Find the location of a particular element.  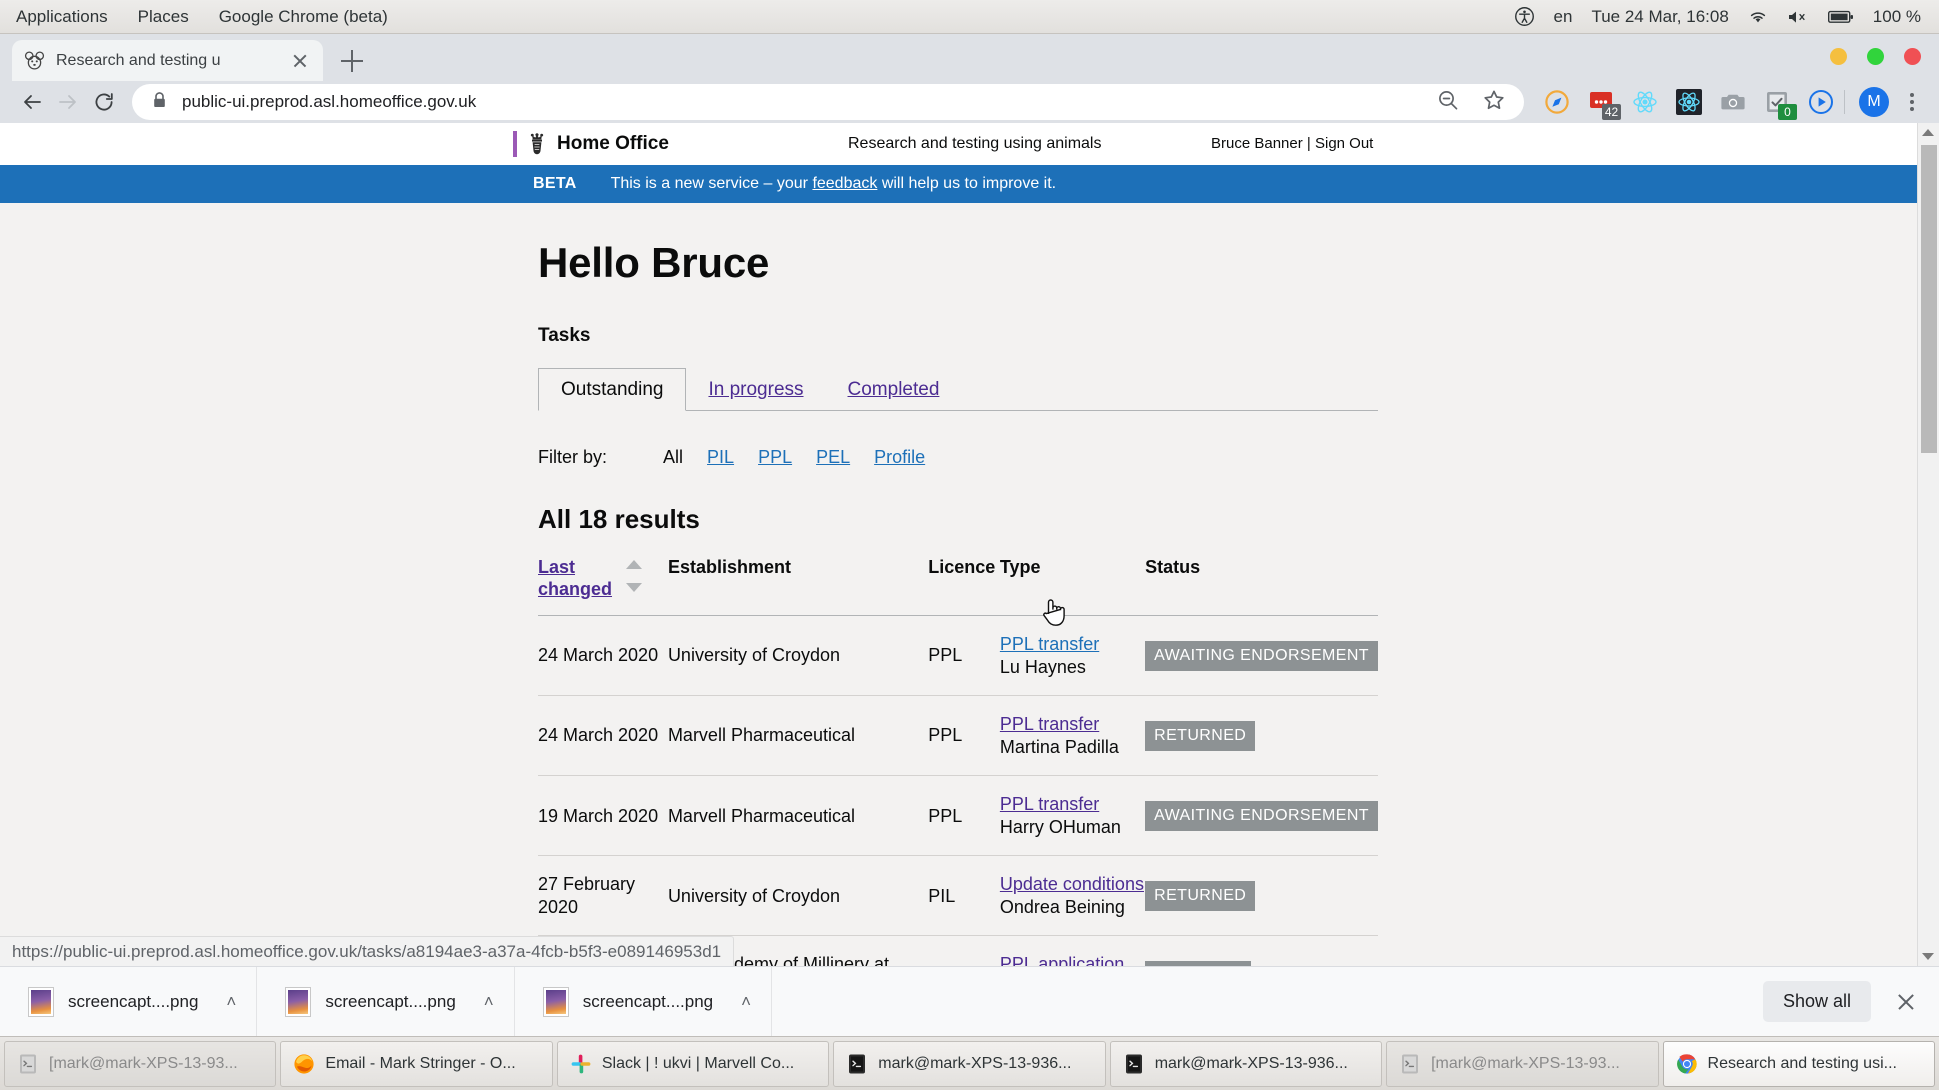

extension-checklist-icon: 0 is located at coordinates (1780, 104).